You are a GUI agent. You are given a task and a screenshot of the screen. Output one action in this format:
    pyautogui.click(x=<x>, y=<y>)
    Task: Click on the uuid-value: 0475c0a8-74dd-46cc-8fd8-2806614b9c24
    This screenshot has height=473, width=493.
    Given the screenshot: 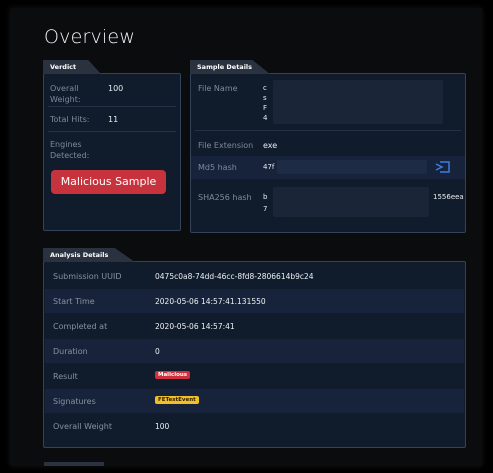 What is the action you would take?
    pyautogui.click(x=234, y=276)
    